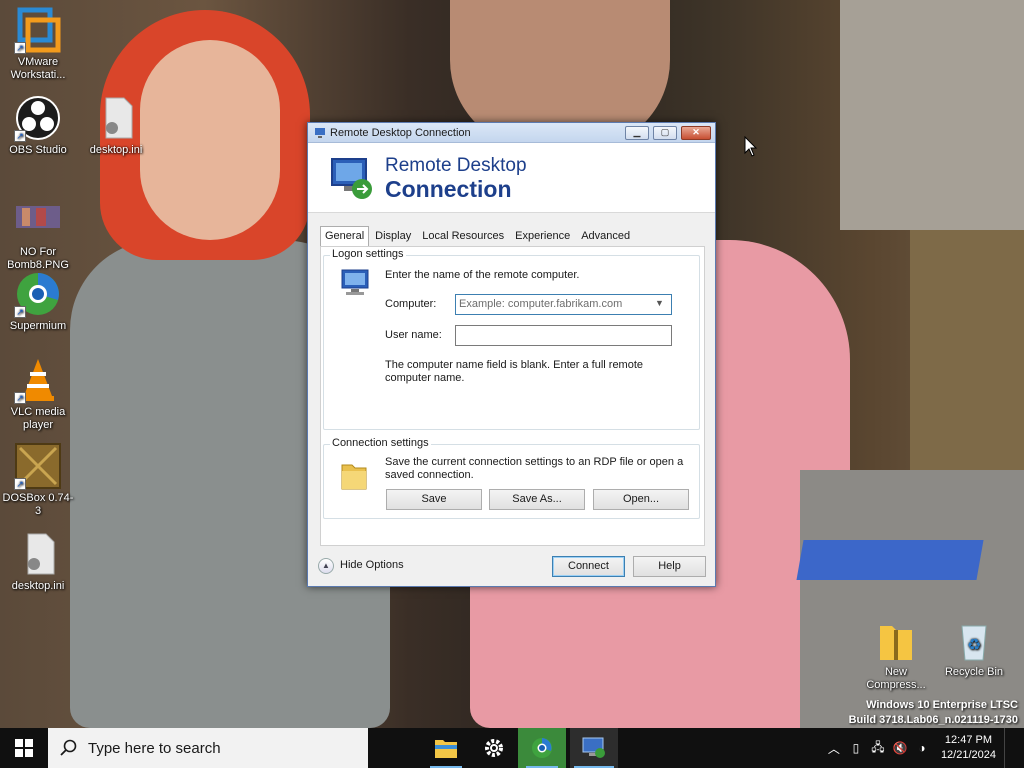 Image resolution: width=1024 pixels, height=768 pixels. I want to click on desktop-icon-supermium: ↗ Supermium, so click(38, 301).